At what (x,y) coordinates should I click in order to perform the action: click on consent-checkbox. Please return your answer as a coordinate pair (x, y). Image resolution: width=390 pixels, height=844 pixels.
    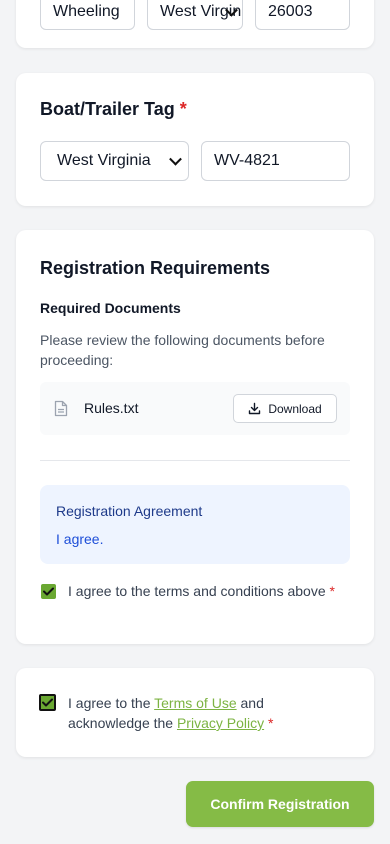
    Looking at the image, I should click on (47, 702).